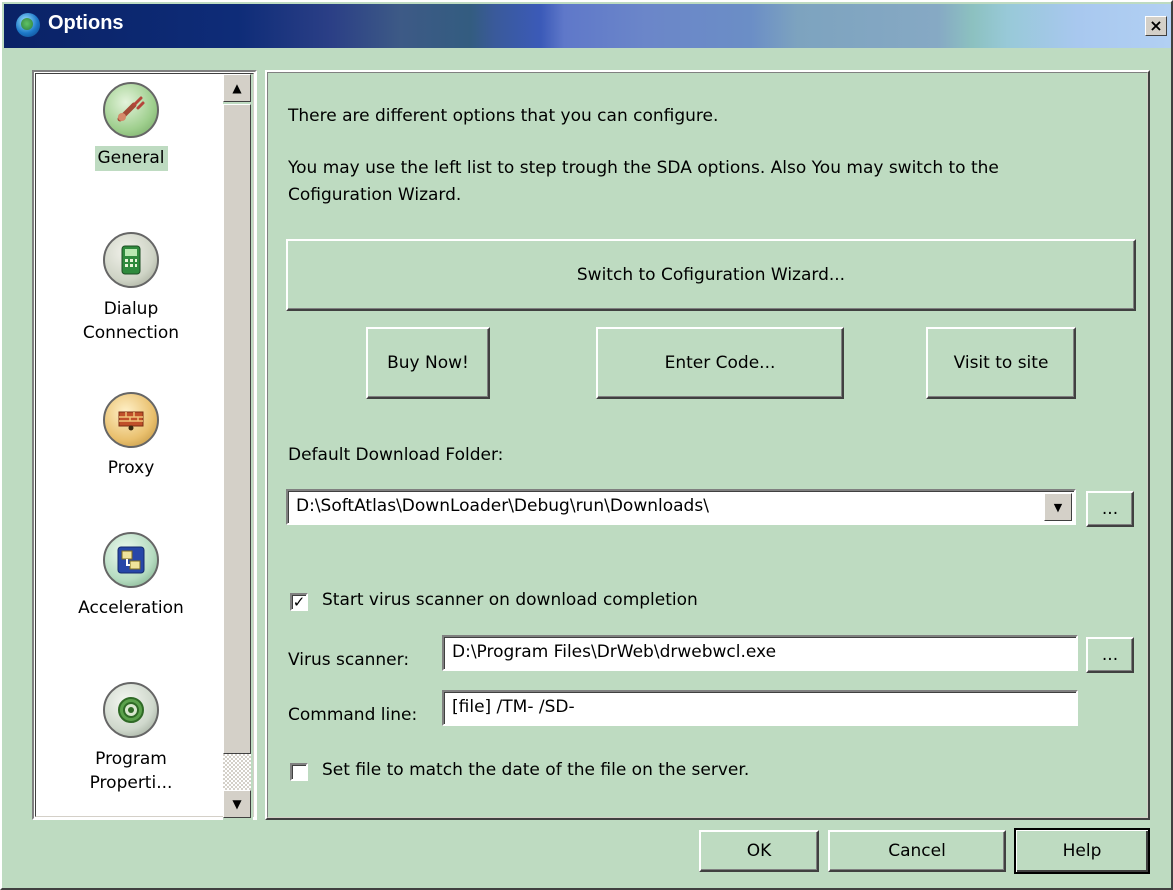  What do you see at coordinates (396, 455) in the screenshot?
I see `download-folder-label: Default Download Folder:` at bounding box center [396, 455].